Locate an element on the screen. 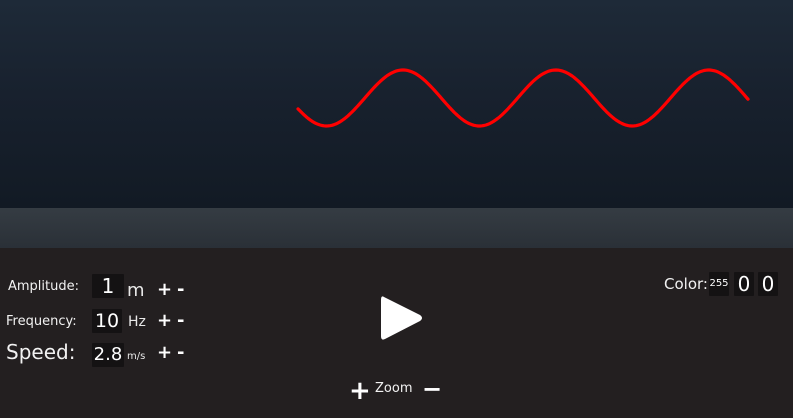  play-button is located at coordinates (401, 318).